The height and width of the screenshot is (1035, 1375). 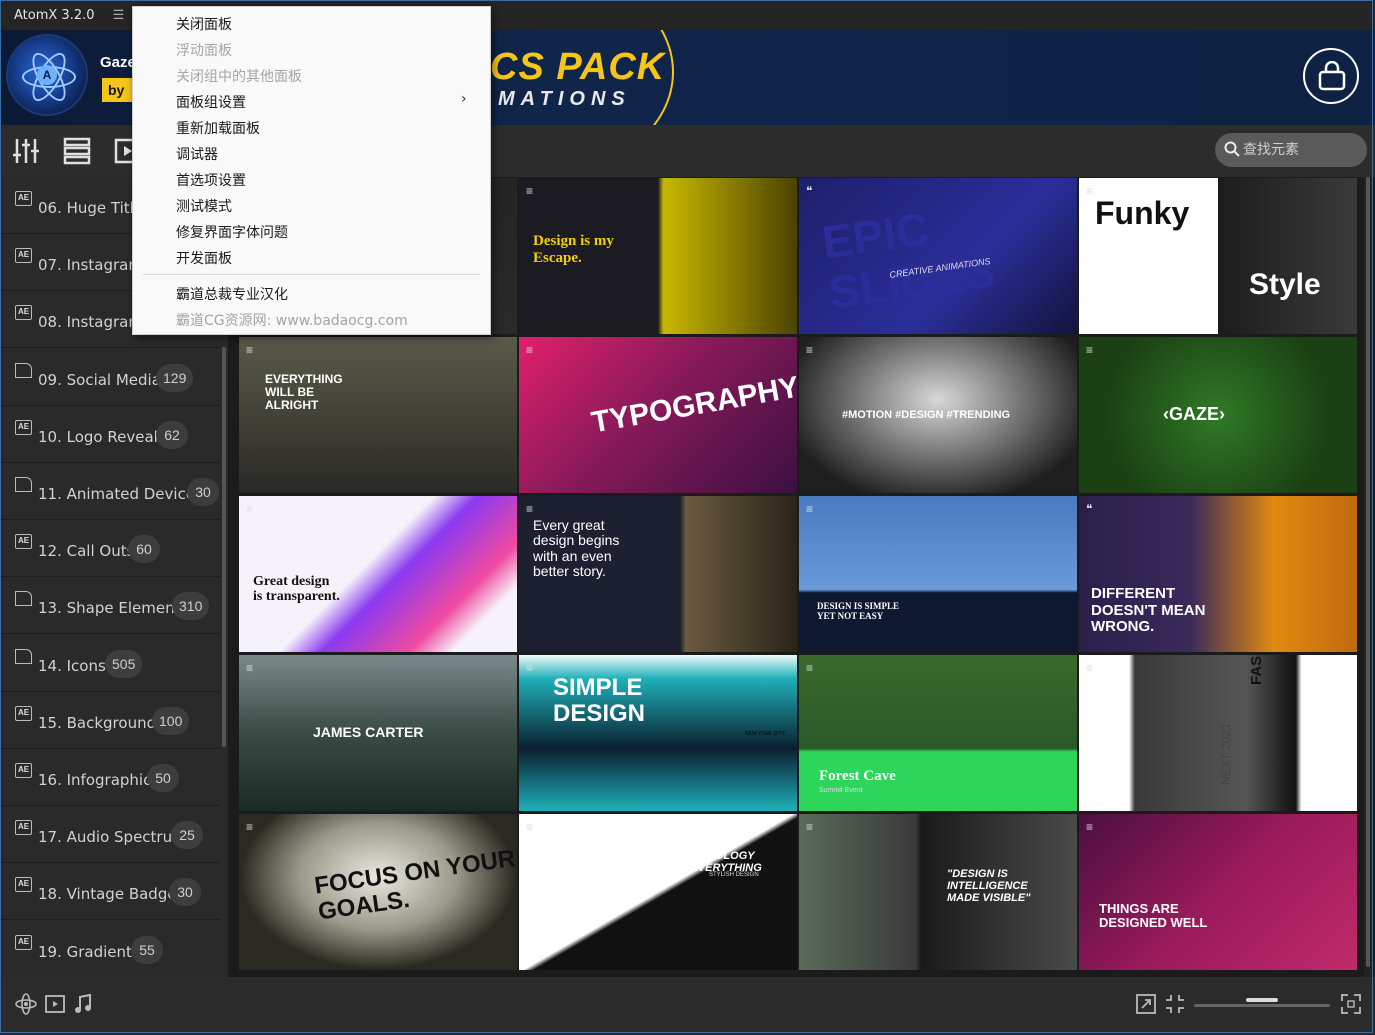 What do you see at coordinates (926, 415) in the screenshot?
I see `thumbnail-title: #MOTION #DESIGN #TRENDING` at bounding box center [926, 415].